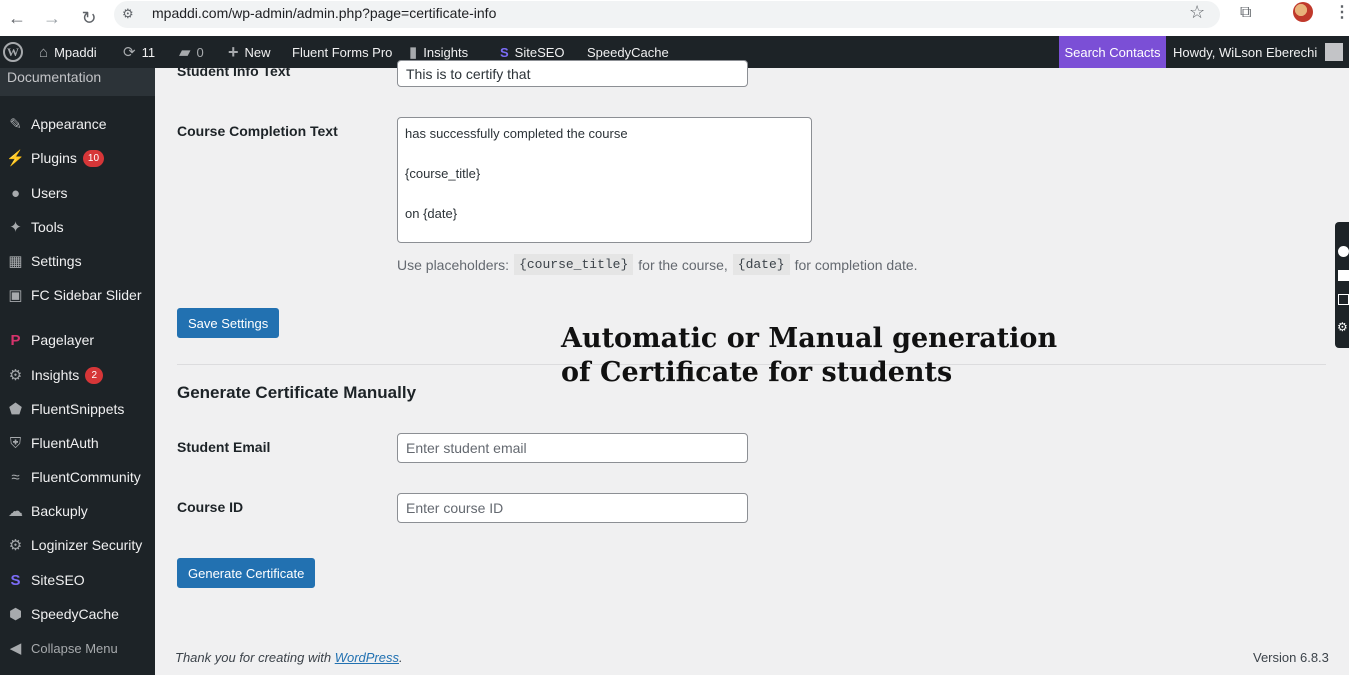 Image resolution: width=1349 pixels, height=675 pixels. Describe the element at coordinates (761, 264) in the screenshot. I see `date-placeholder-code: {date}` at that location.